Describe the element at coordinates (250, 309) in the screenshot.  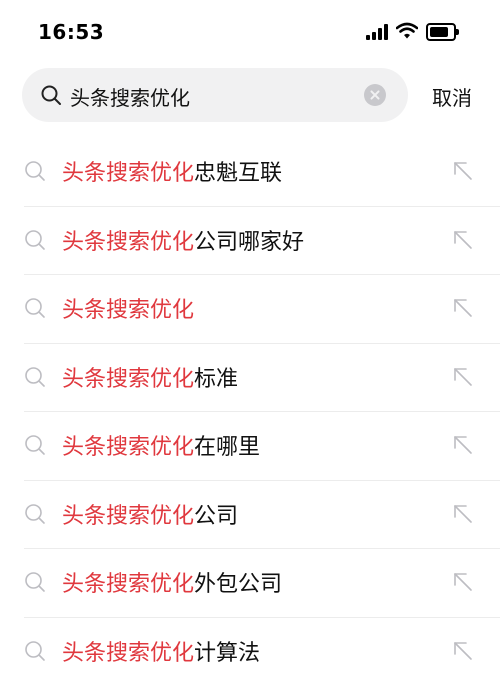
I see `suggestion-item: 头条搜索优化` at that location.